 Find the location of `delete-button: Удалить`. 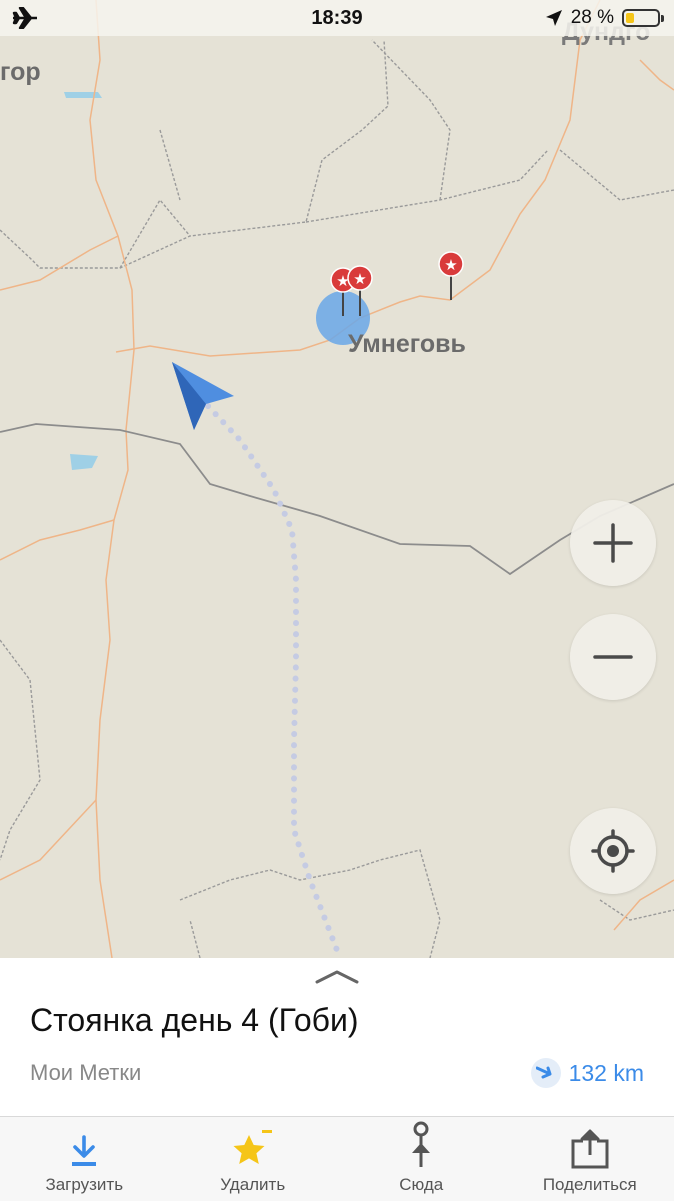

delete-button: Удалить is located at coordinates (253, 1159).